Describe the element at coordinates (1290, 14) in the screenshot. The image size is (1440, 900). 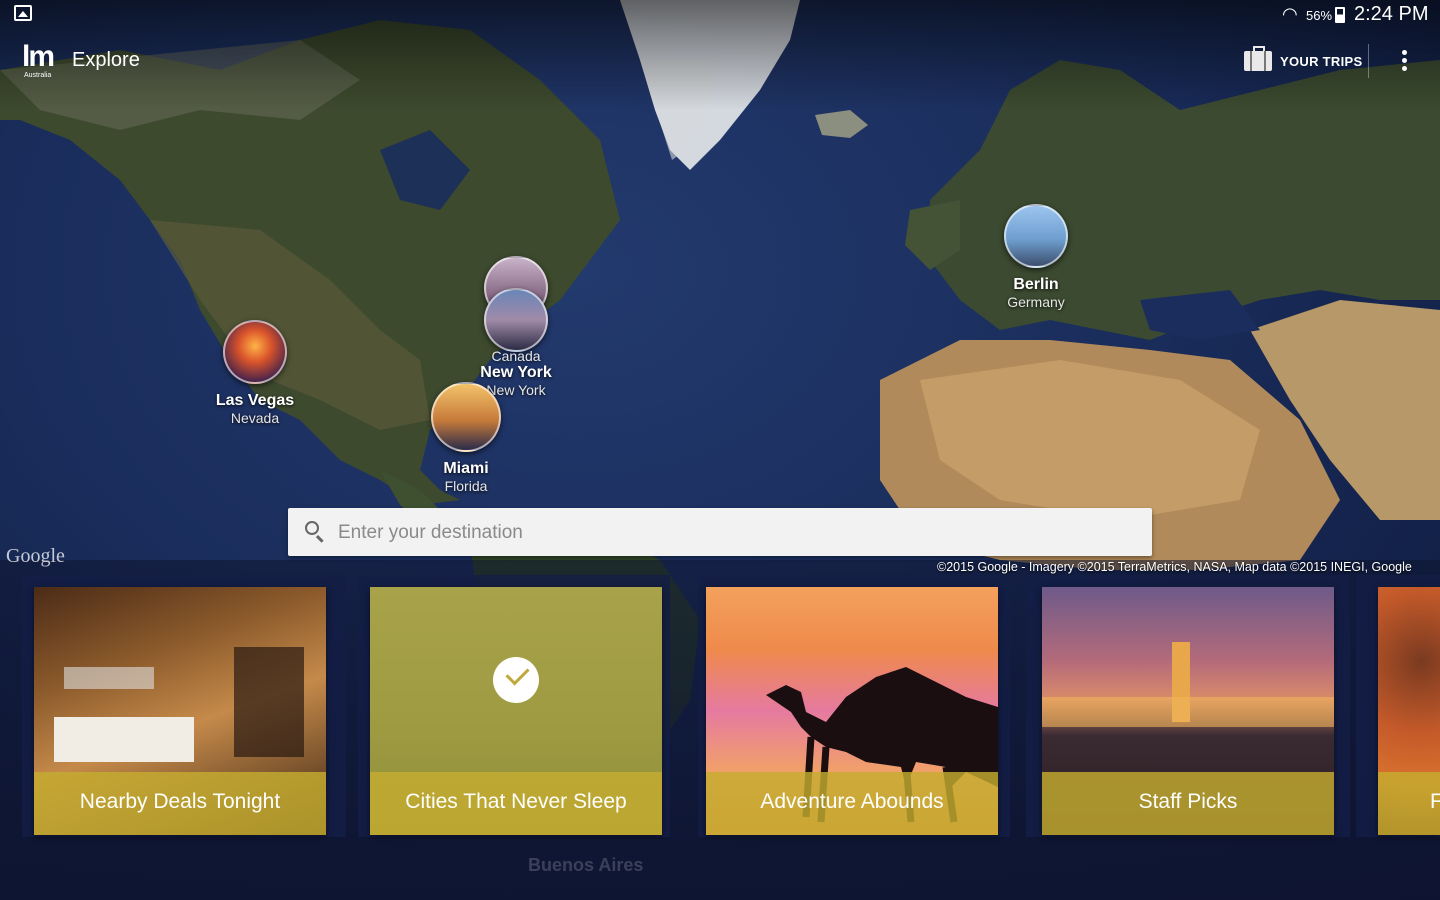
I see `wifi-icon: ◠` at that location.